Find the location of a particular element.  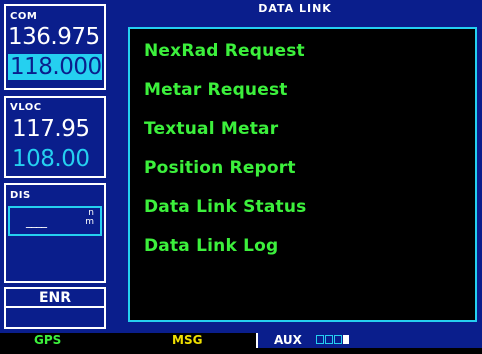

msg-indicator: MSG is located at coordinates (187, 340).